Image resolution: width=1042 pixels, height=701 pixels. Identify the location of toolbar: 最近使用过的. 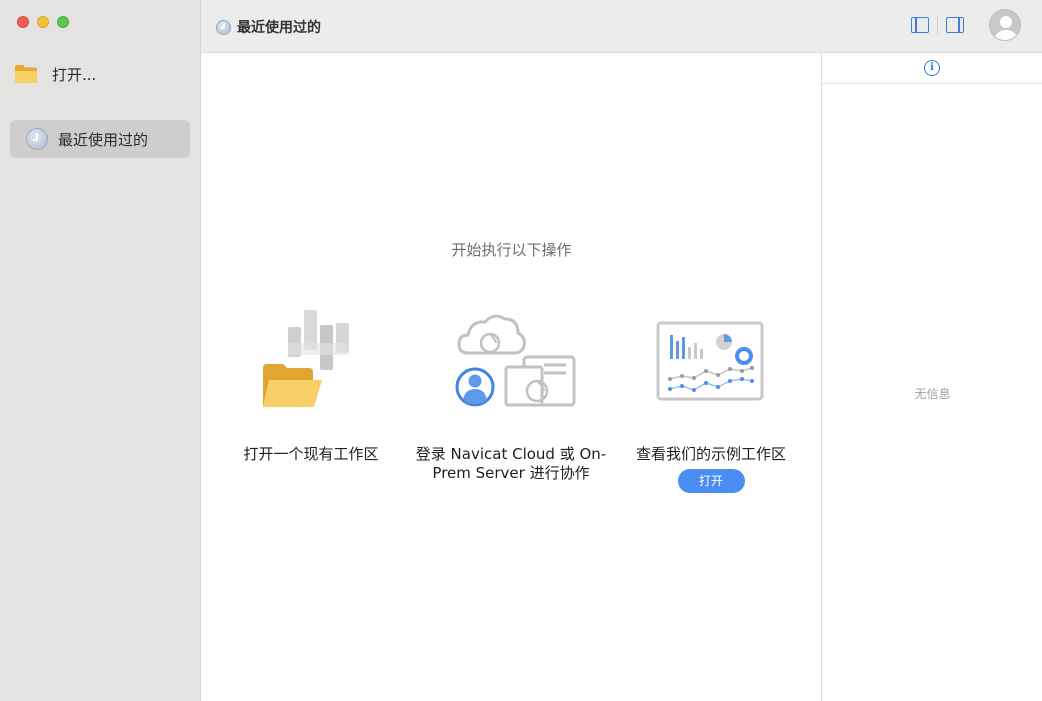
(621, 26).